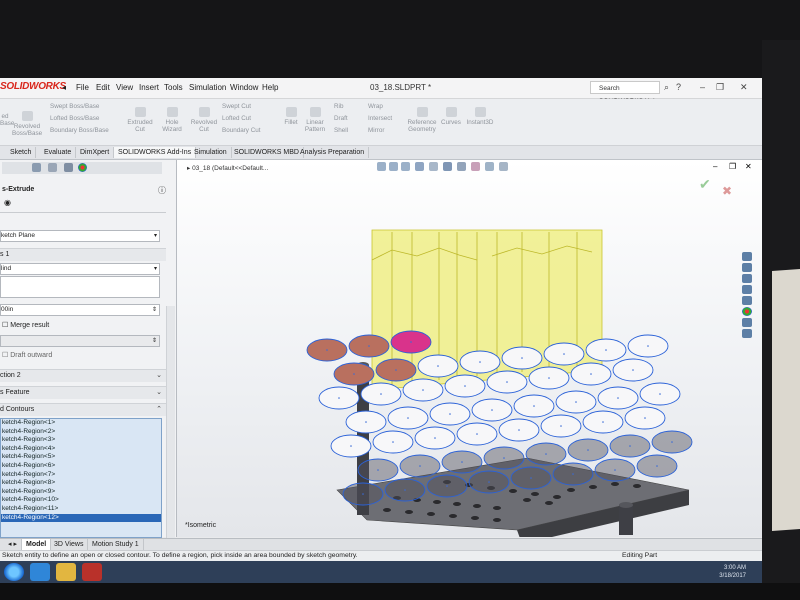 The width and height of the screenshot is (800, 600). What do you see at coordinates (422, 112) in the screenshot?
I see `reference-geometry-icon` at bounding box center [422, 112].